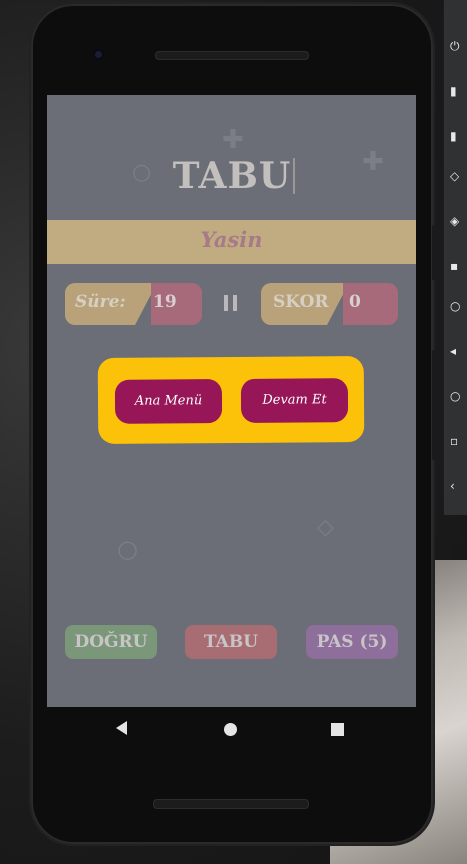  I want to click on score-pill: SKOR 0, so click(329, 304).